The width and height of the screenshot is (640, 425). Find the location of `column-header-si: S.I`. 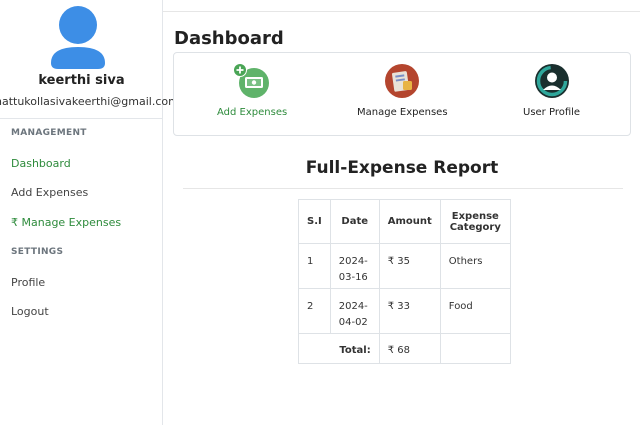

column-header-si: S.I is located at coordinates (314, 221).